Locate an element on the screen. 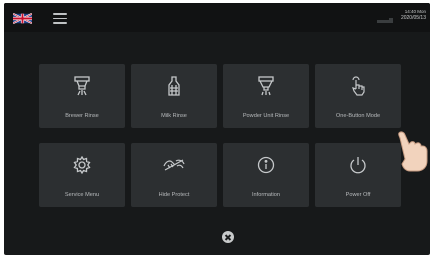 The image size is (434, 259). tile-service-menu: Service Menu is located at coordinates (82, 175).